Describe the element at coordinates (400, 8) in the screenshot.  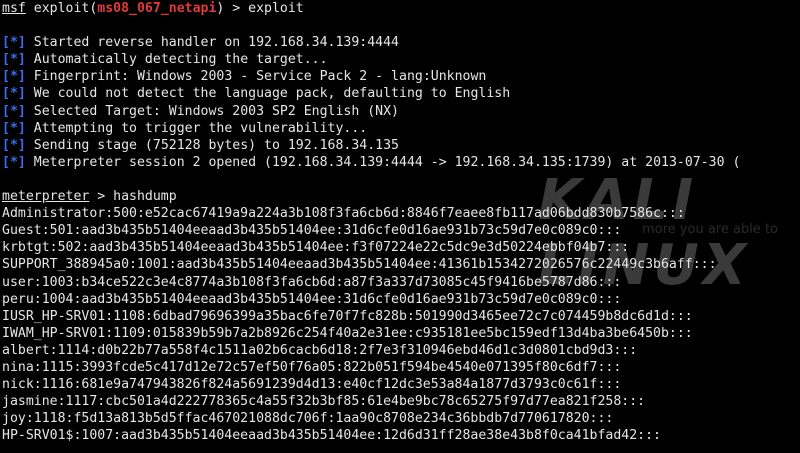
I see `msf-command-line: msf exploit(ms08_067_netapi) > exploit` at that location.